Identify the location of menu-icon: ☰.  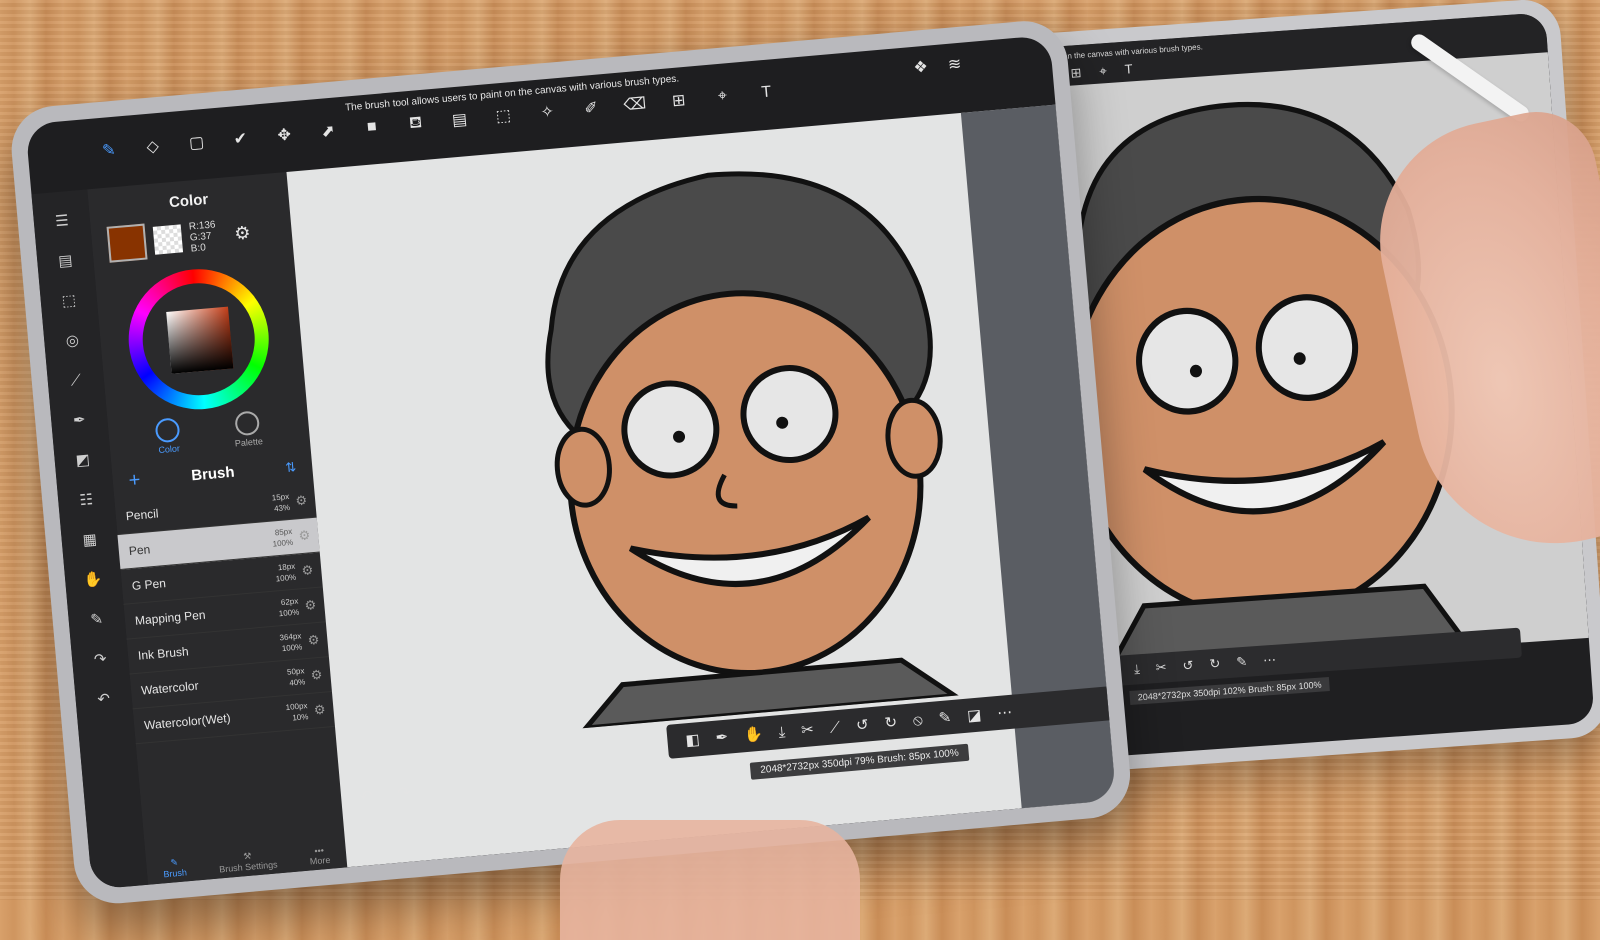
(62, 221).